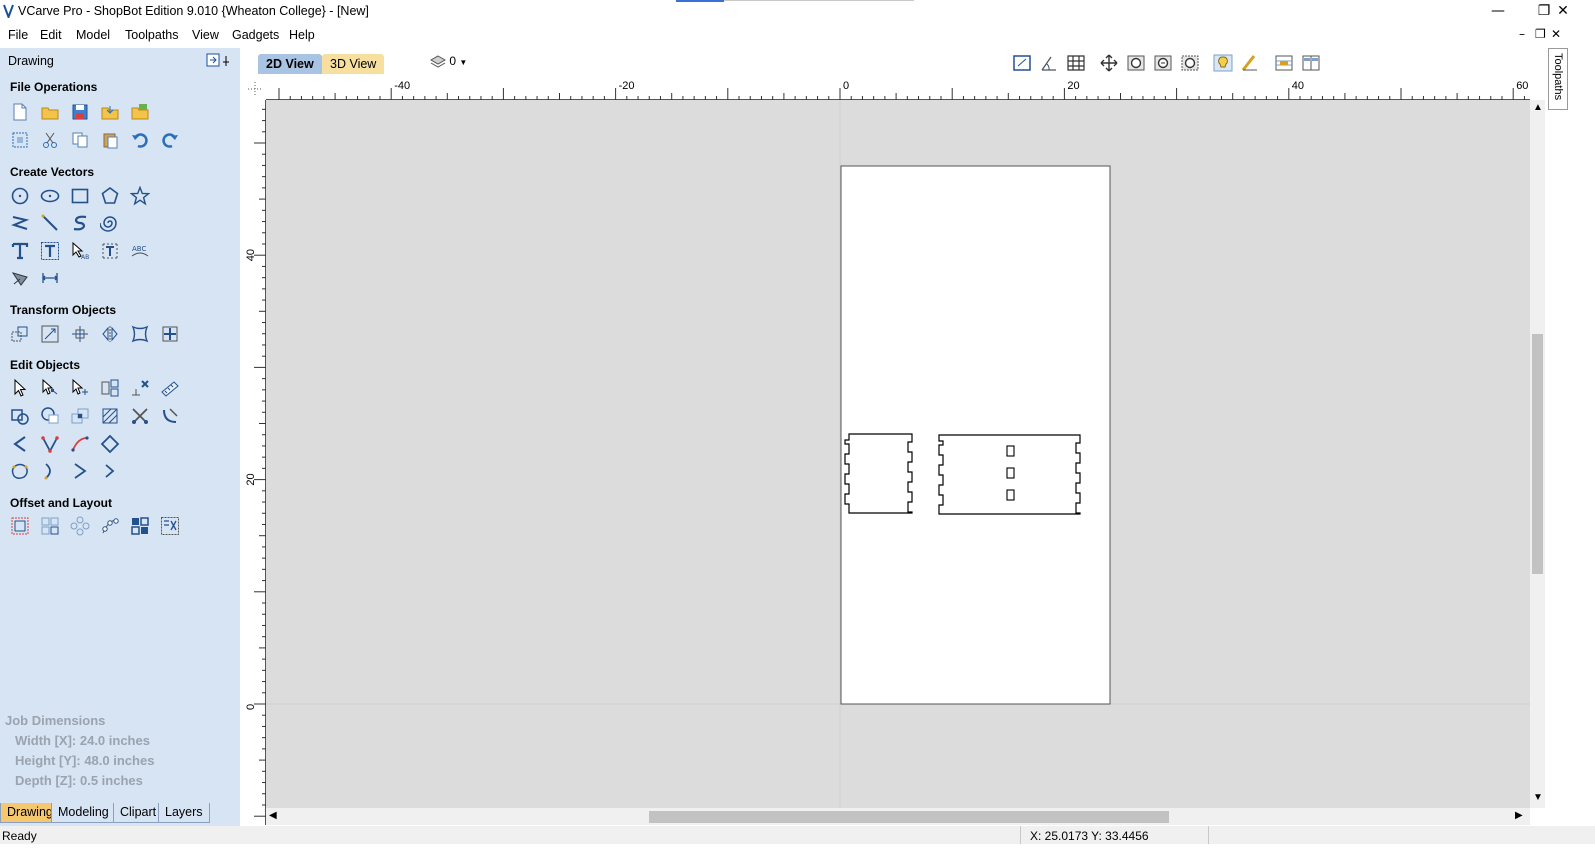  Describe the element at coordinates (170, 416) in the screenshot. I see `dogbone-button` at that location.